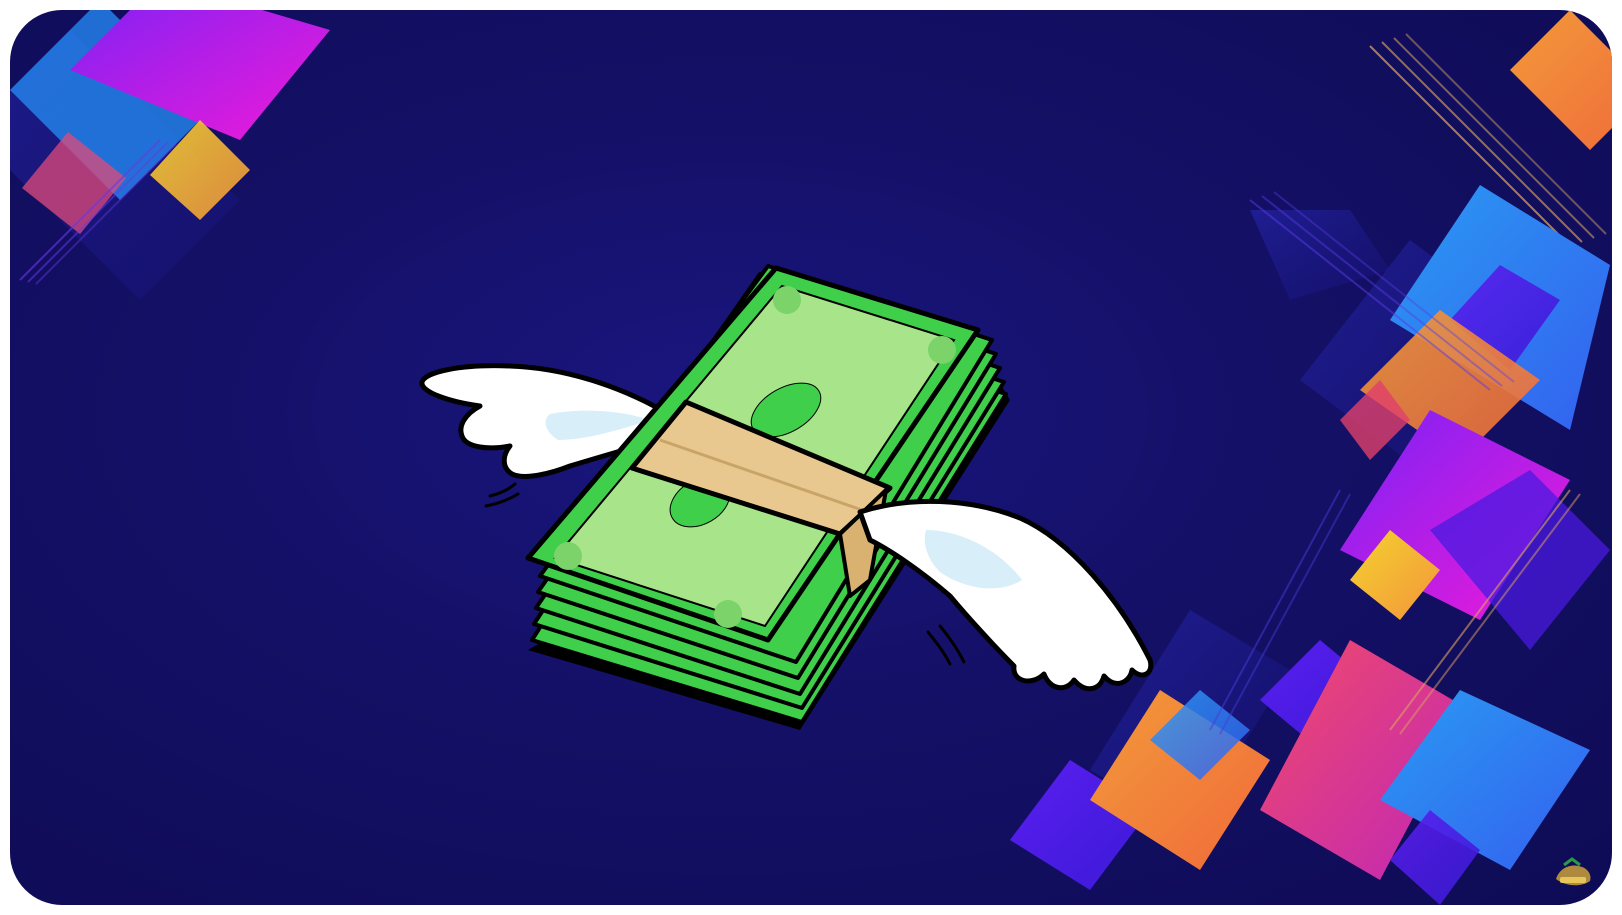 This screenshot has width=1622, height=915. Describe the element at coordinates (1573, 871) in the screenshot. I see `brand-badge-icon` at that location.